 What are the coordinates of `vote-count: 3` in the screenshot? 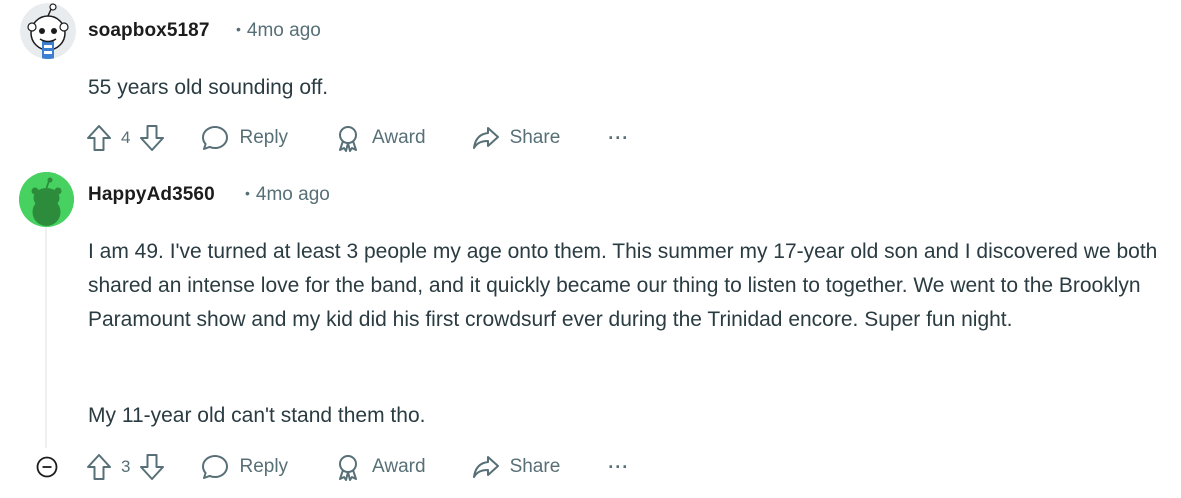 It's located at (126, 466).